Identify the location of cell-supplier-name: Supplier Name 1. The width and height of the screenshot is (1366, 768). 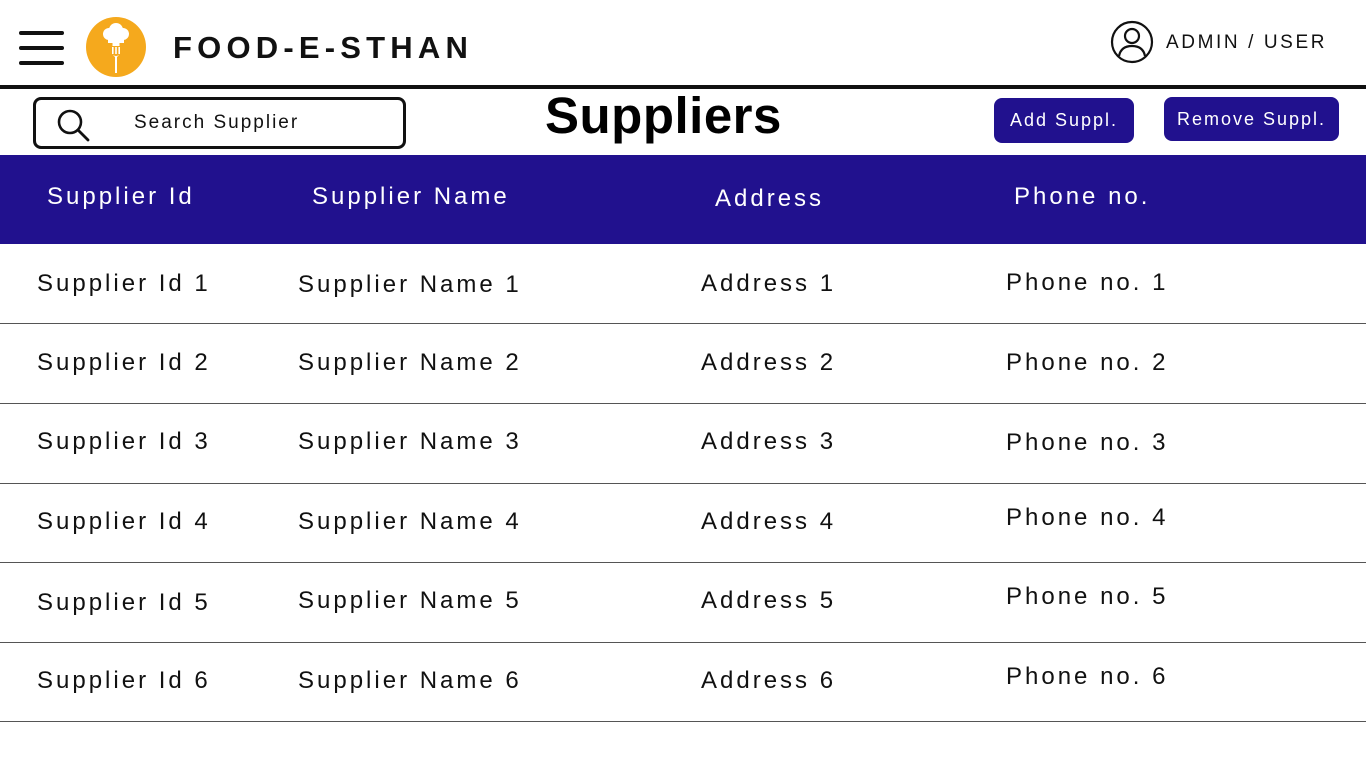
(410, 284).